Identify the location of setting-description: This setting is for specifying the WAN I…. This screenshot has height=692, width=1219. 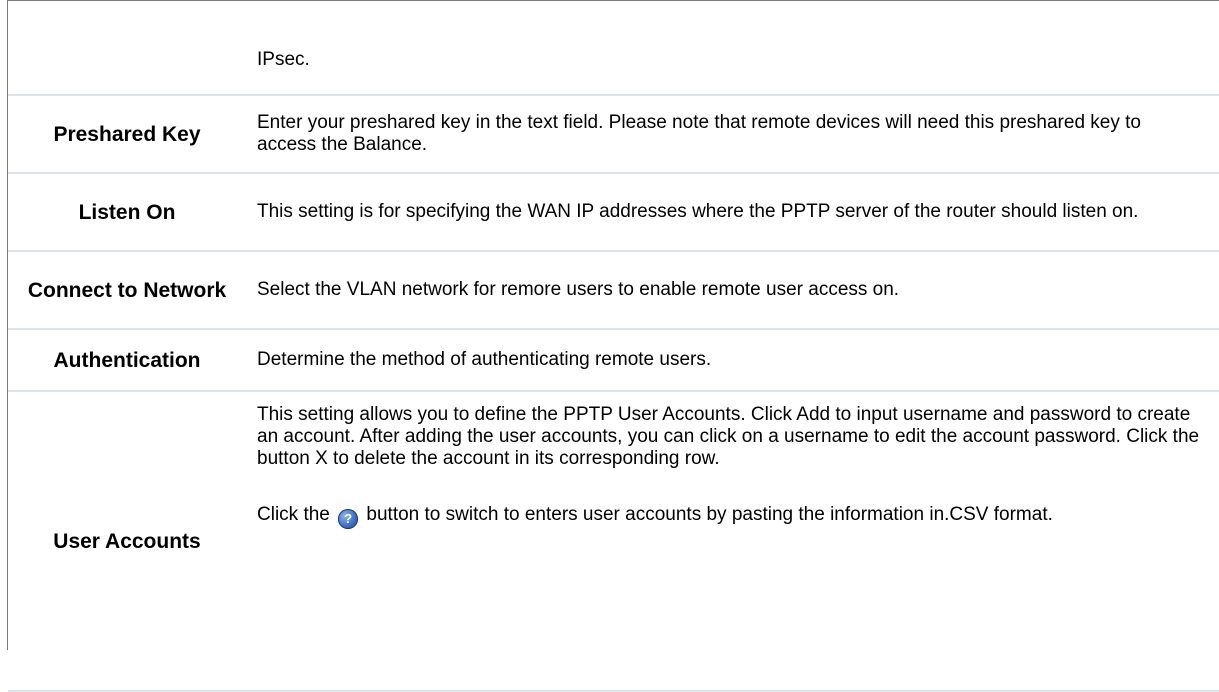
(732, 212).